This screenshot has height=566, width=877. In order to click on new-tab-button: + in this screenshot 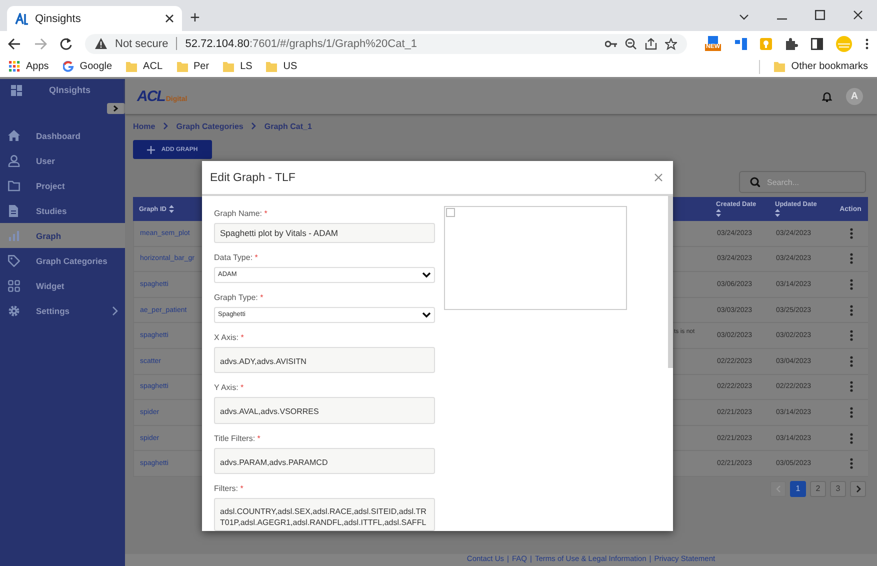, I will do `click(195, 18)`.